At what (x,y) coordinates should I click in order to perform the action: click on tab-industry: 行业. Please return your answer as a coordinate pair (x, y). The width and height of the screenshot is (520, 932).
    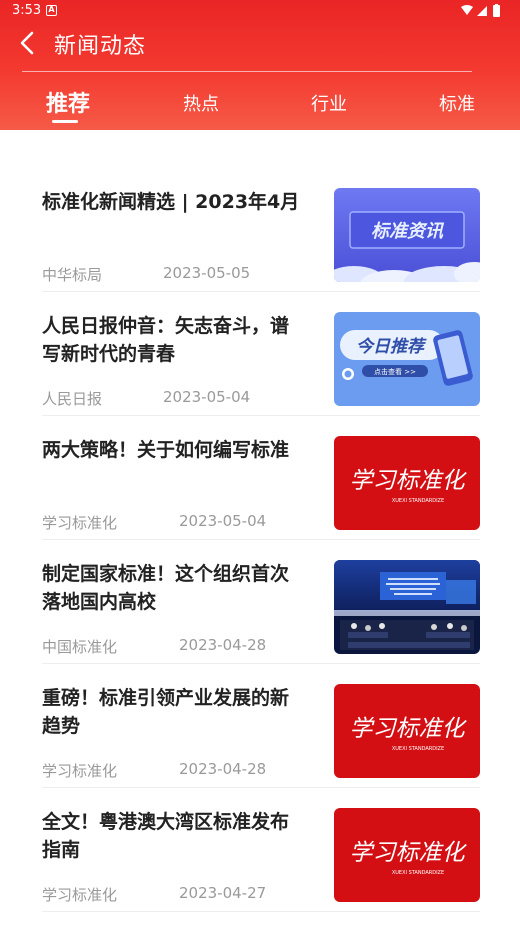
    Looking at the image, I should click on (329, 103).